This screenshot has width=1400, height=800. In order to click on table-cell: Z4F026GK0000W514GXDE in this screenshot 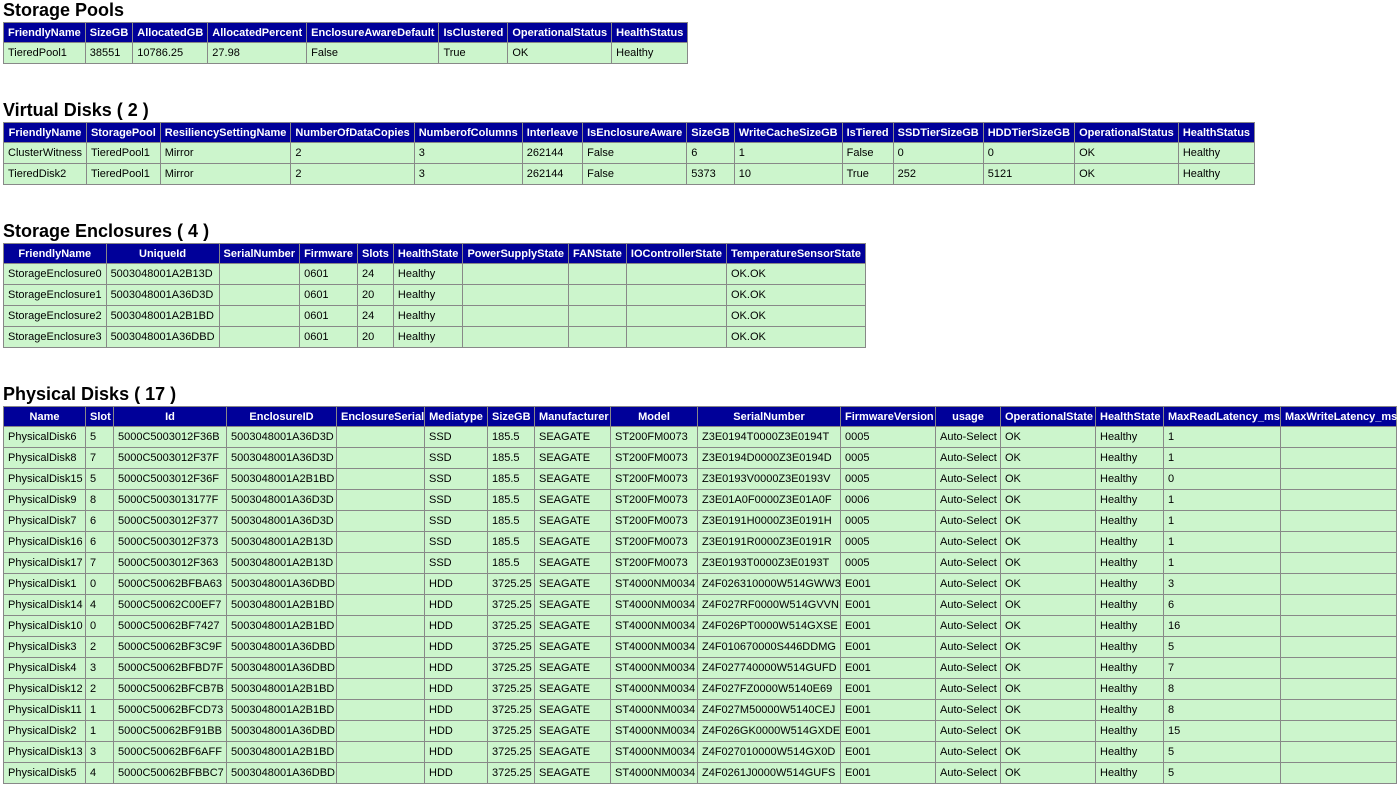, I will do `click(769, 731)`.